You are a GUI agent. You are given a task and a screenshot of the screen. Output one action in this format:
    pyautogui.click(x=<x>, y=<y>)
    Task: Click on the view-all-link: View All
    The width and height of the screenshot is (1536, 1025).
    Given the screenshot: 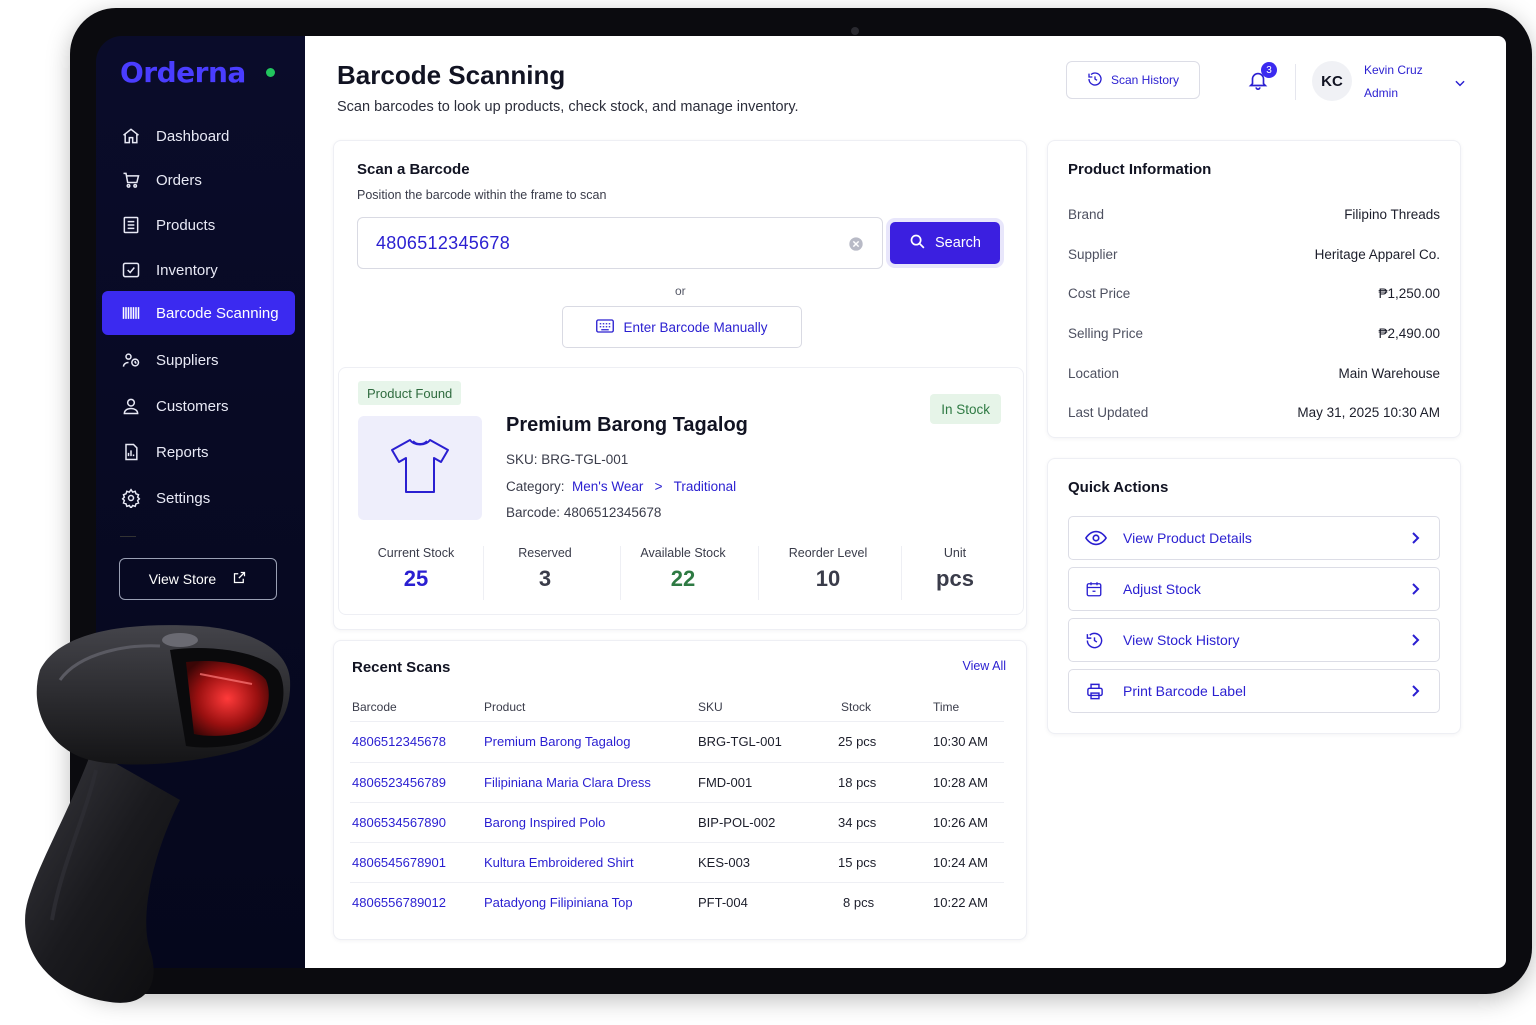 What is the action you would take?
    pyautogui.click(x=984, y=666)
    